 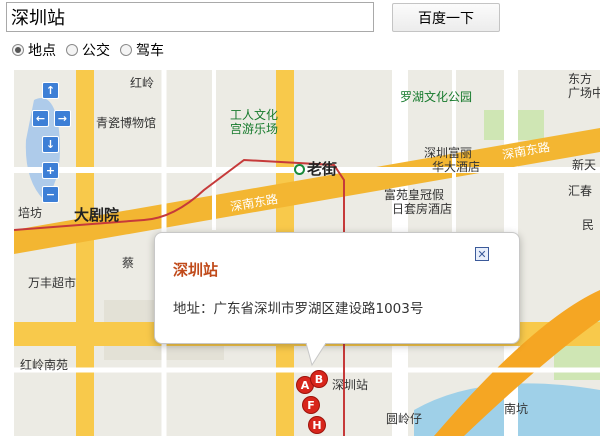 What do you see at coordinates (422, 209) in the screenshot?
I see `map-label-riyue: 日套房酒店` at bounding box center [422, 209].